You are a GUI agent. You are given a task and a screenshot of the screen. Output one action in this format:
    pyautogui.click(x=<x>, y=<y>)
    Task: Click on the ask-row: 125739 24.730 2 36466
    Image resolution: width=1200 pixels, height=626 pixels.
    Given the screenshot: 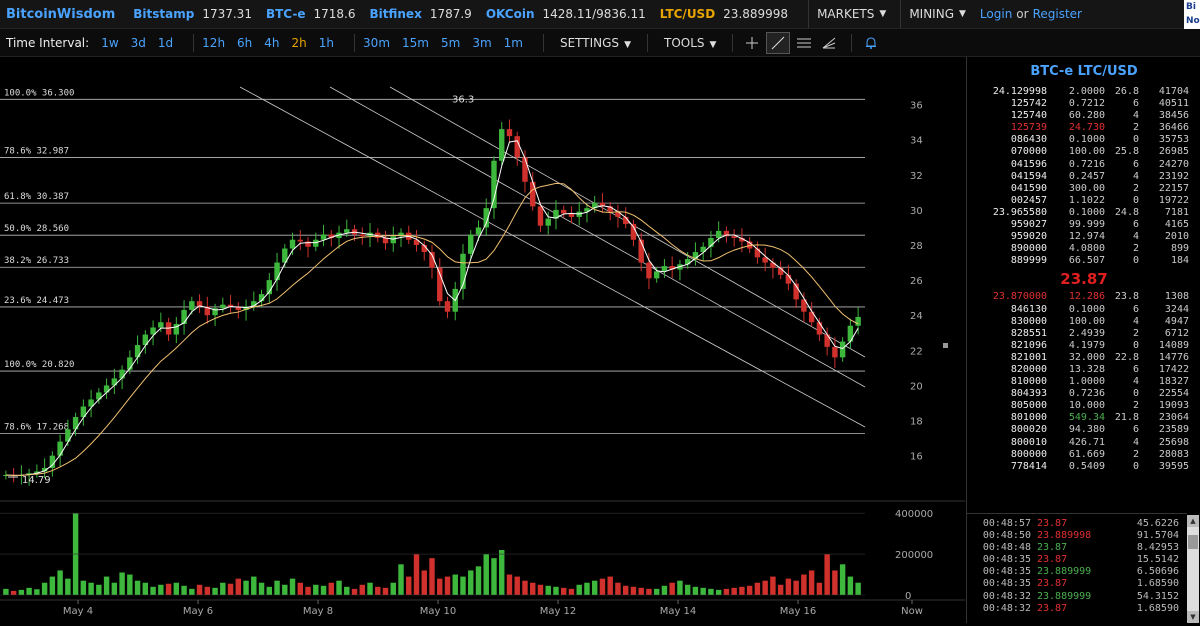 What is the action you would take?
    pyautogui.click(x=1083, y=128)
    